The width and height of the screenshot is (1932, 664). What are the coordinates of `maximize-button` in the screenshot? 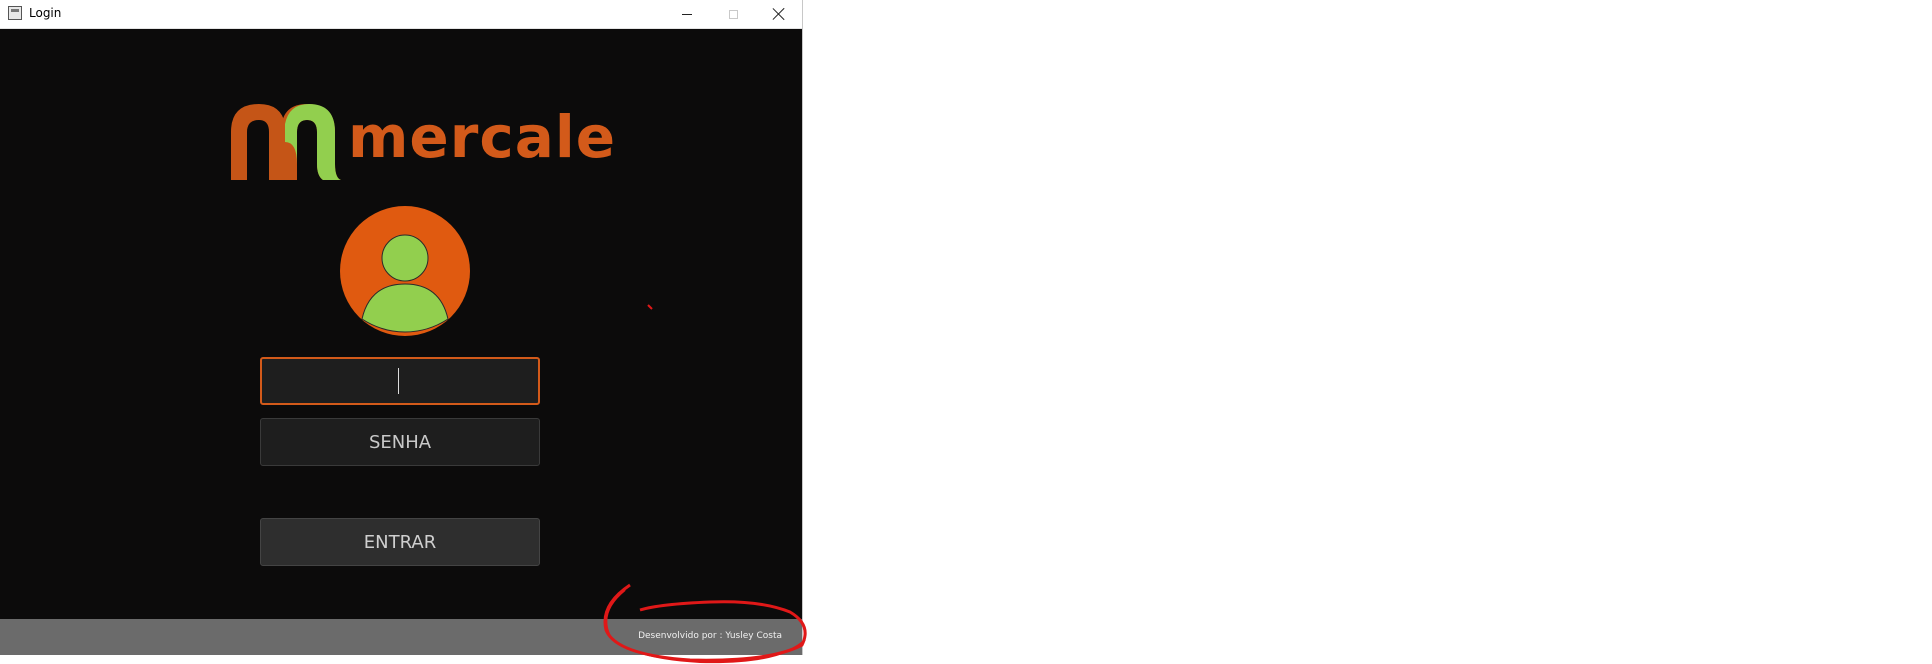 It's located at (733, 14).